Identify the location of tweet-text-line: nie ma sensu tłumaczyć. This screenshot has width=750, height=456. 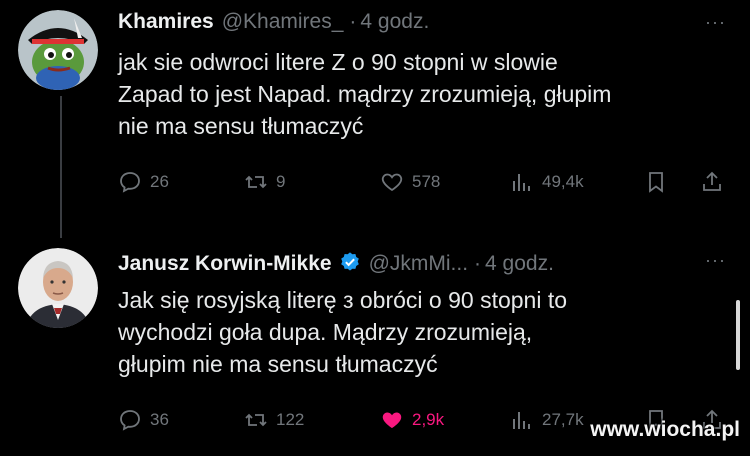
(241, 126).